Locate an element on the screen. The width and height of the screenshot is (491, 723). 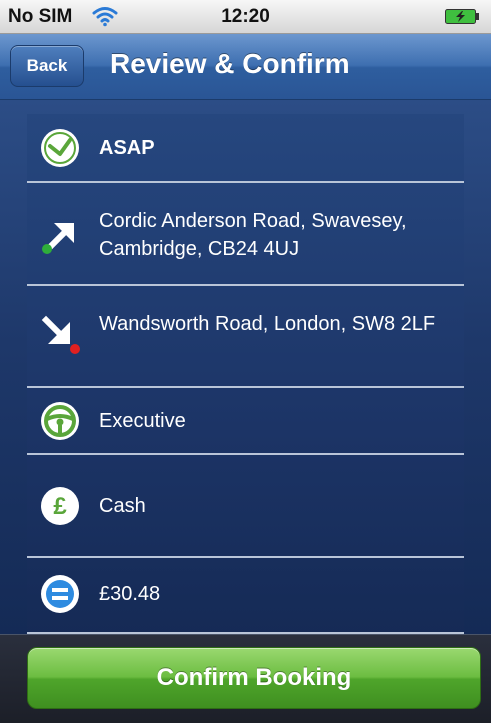
battery-charging-icon is located at coordinates (462, 16).